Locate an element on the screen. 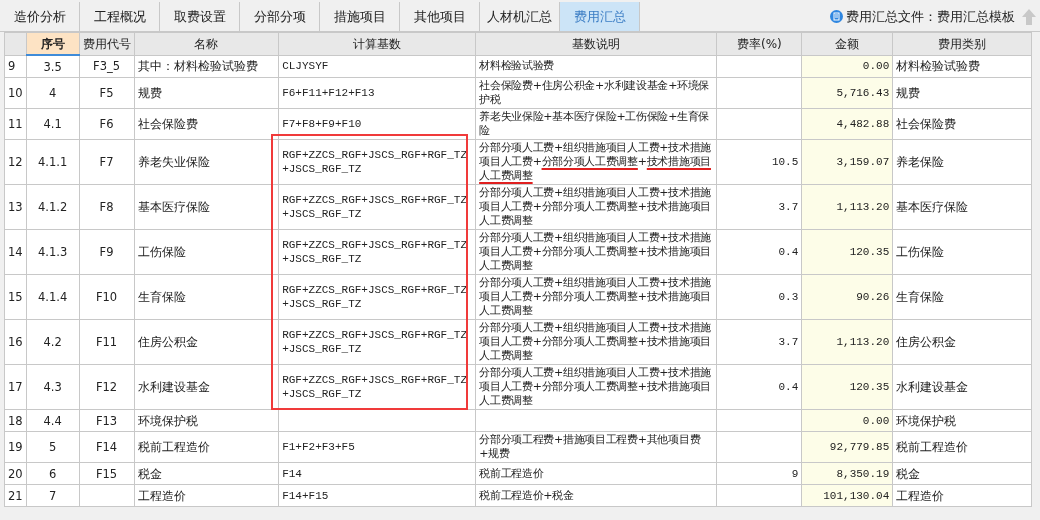  table-cell: 3.5 is located at coordinates (53, 66).